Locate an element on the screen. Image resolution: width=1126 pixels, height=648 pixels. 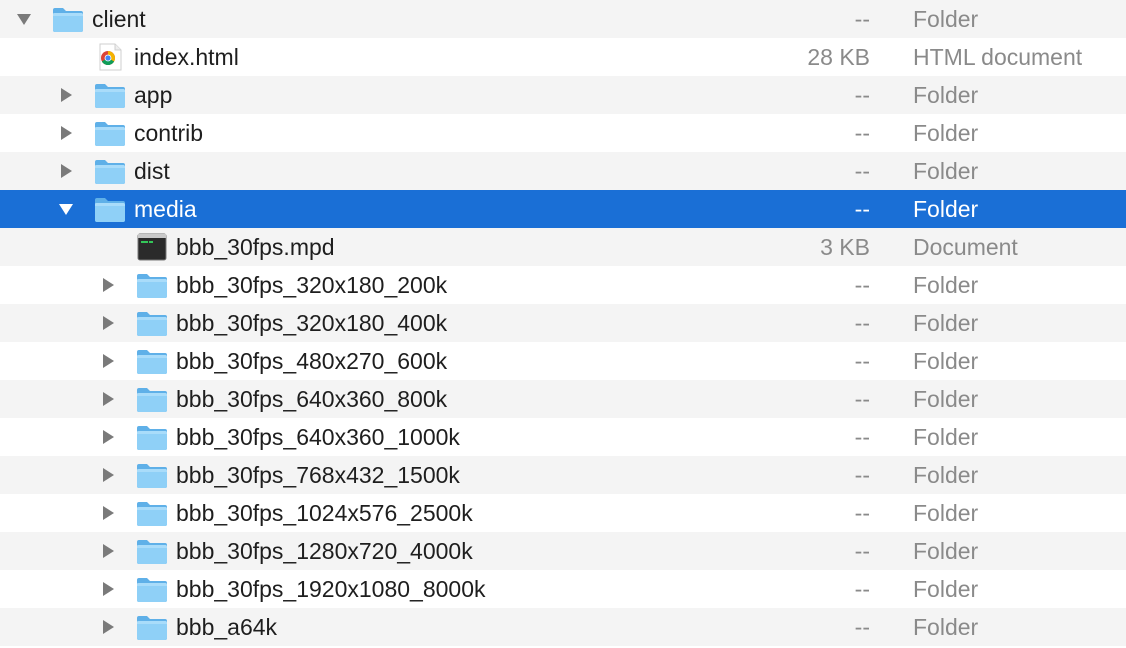
file-row: app -- Folder is located at coordinates (563, 95).